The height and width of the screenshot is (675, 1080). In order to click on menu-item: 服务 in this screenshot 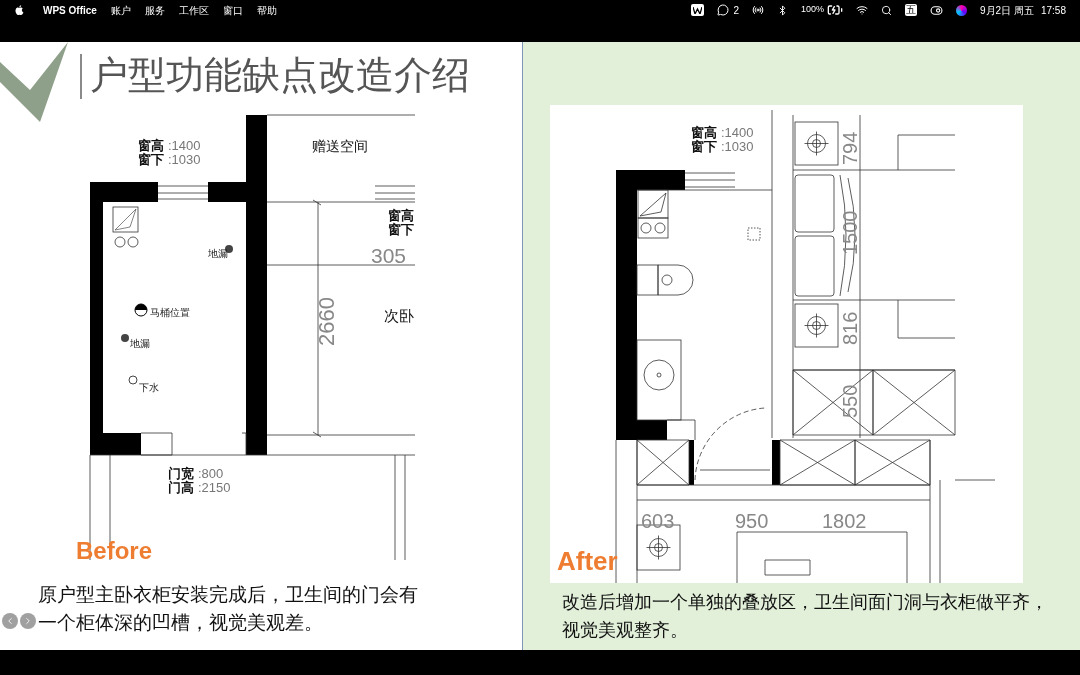, I will do `click(154, 10)`.